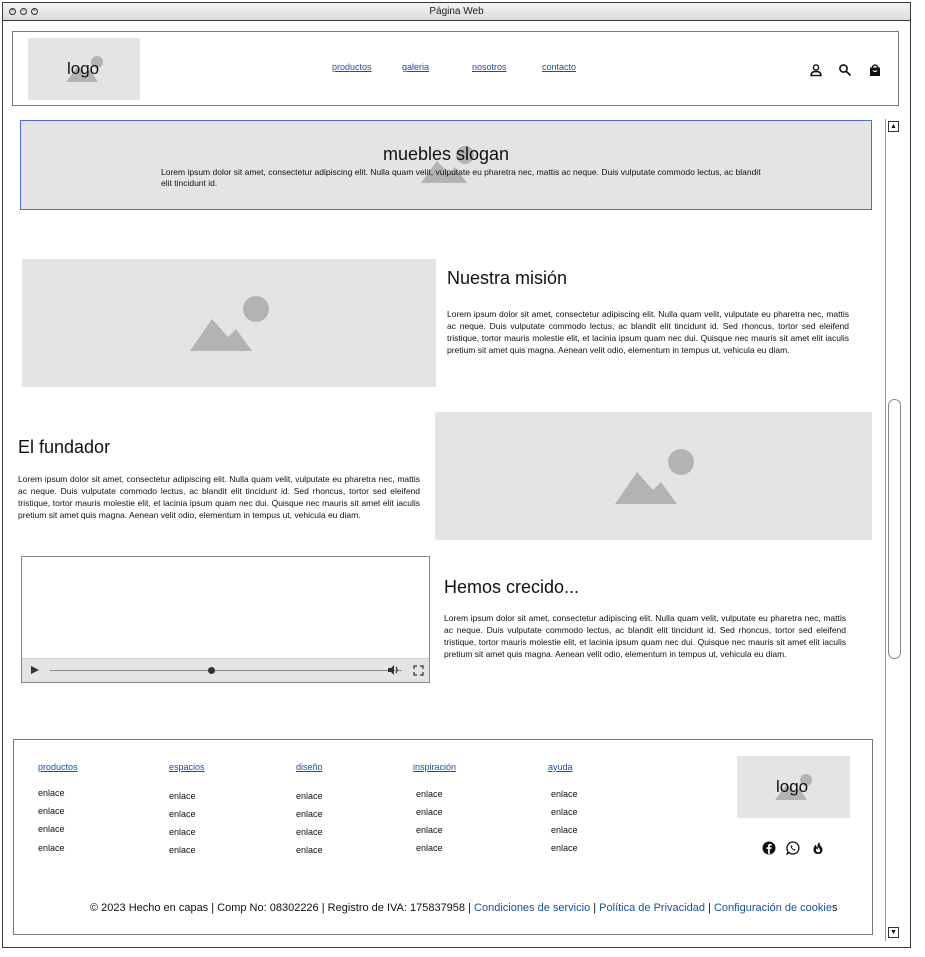 Image resolution: width=925 pixels, height=957 pixels. Describe the element at coordinates (309, 767) in the screenshot. I see `footer-heading-diseno: diseño` at that location.